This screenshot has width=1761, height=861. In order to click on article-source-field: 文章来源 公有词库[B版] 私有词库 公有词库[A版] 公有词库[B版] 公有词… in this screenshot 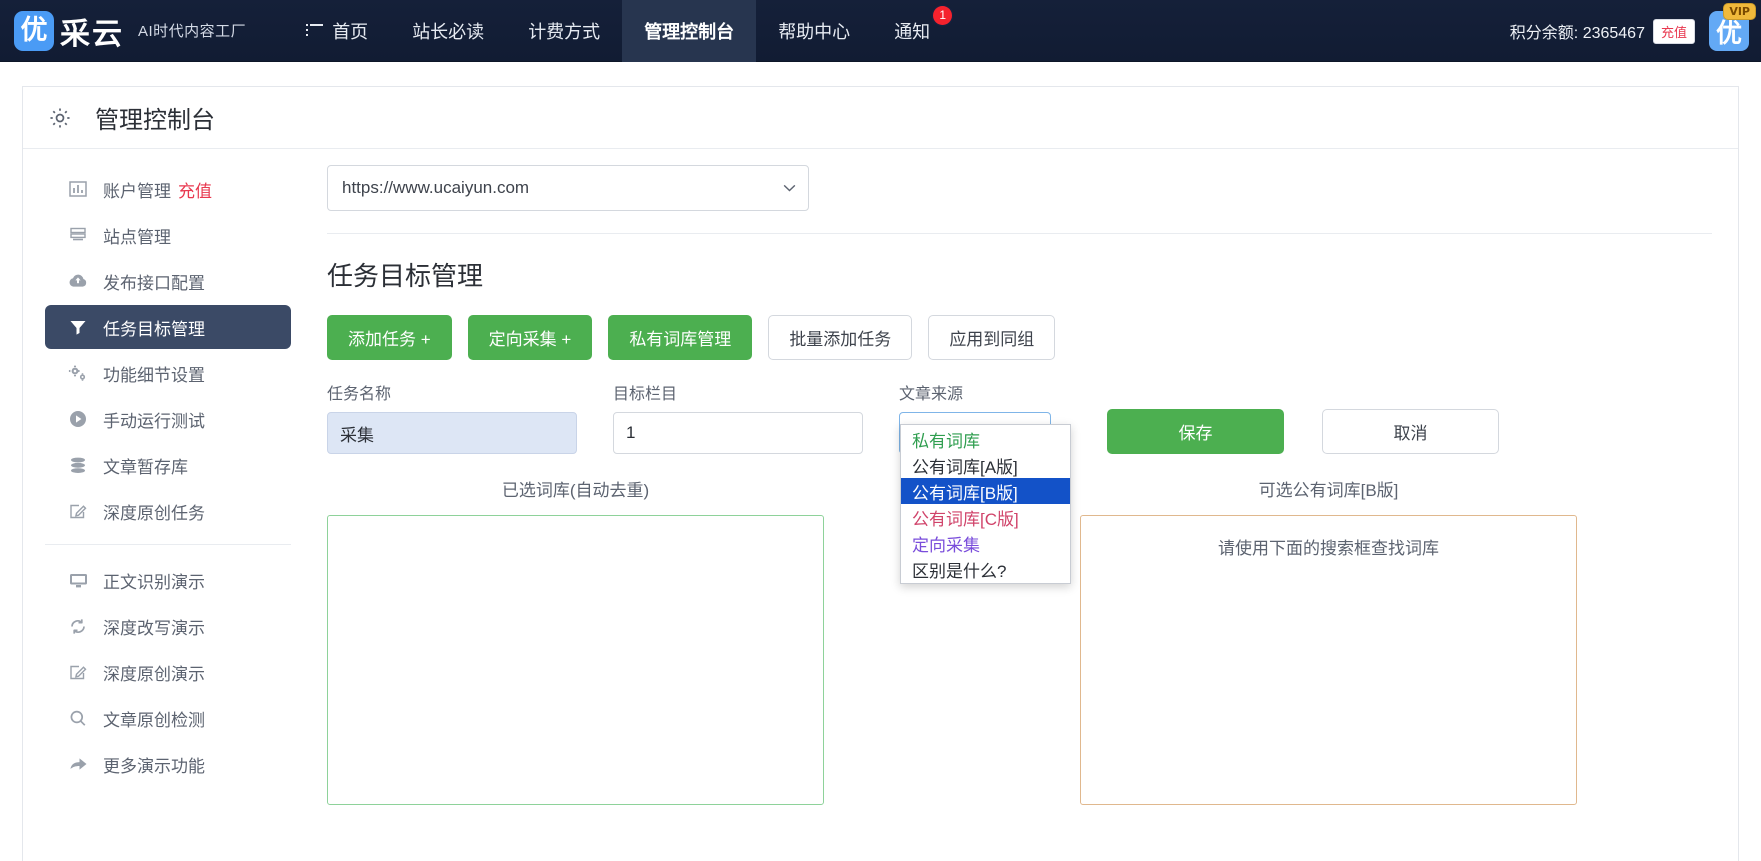, I will do `click(985, 482)`.